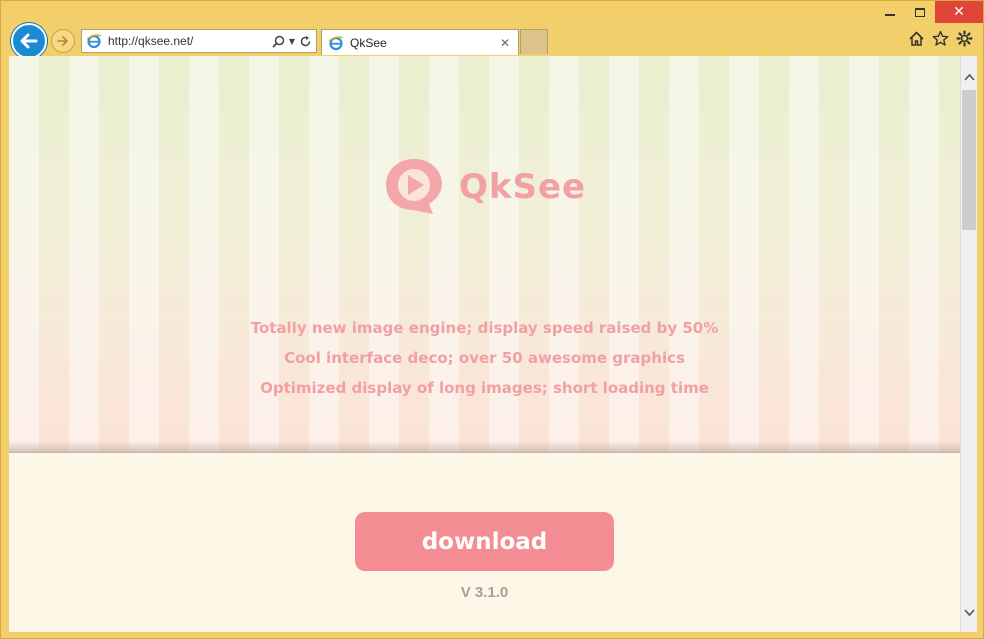  What do you see at coordinates (420, 42) in the screenshot?
I see `tab-qksee: QkSee ✕` at bounding box center [420, 42].